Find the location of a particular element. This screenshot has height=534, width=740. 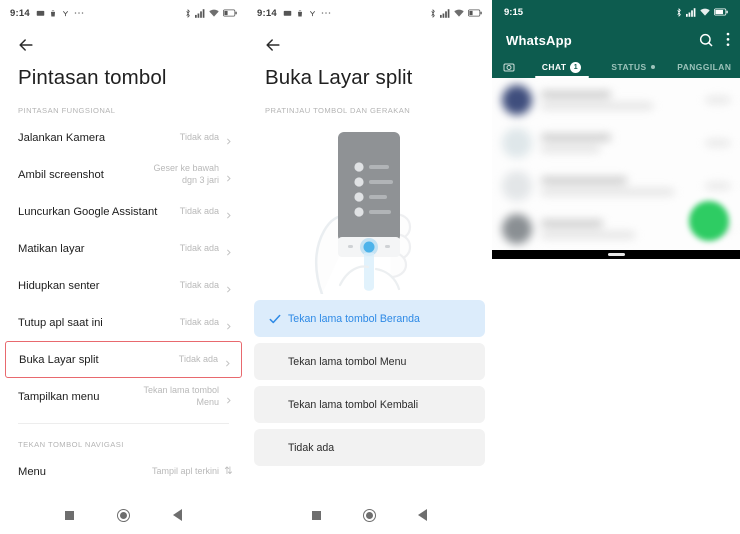

tab-status: STATUS is located at coordinates (632, 67).